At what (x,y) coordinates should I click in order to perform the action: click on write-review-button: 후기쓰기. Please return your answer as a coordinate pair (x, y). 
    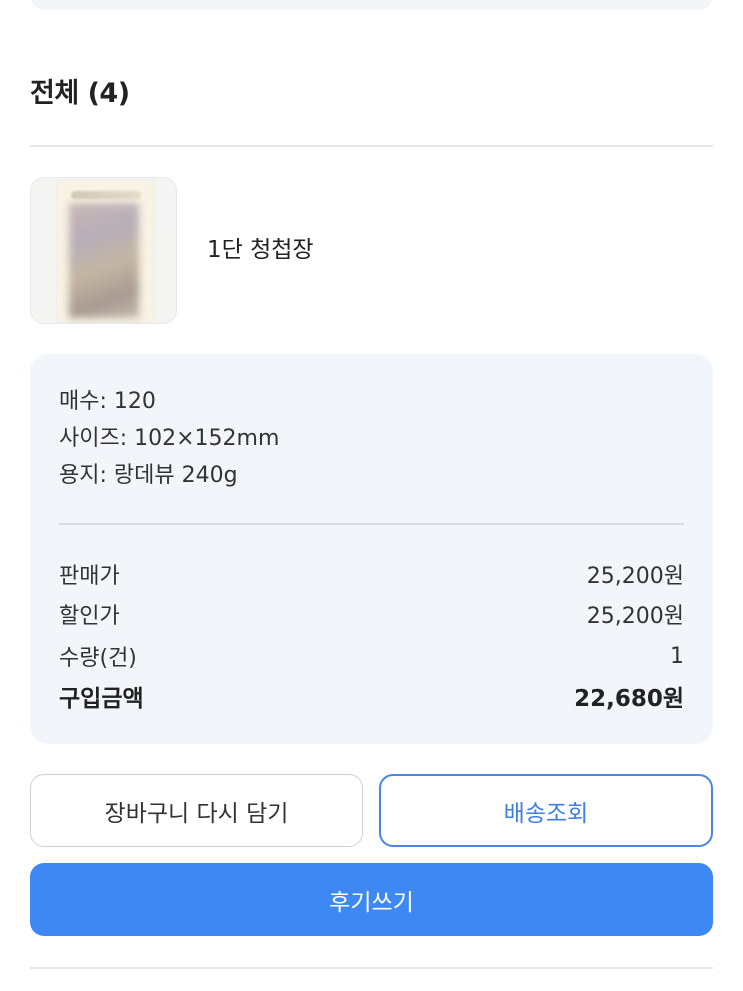
    Looking at the image, I should click on (371, 899).